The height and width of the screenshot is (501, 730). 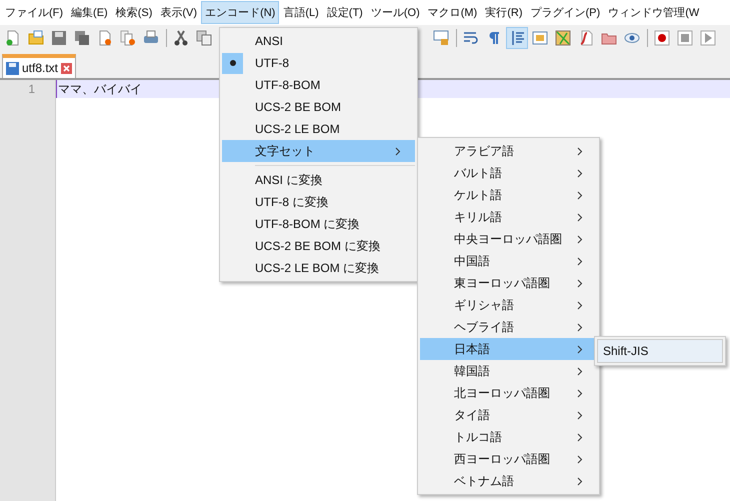 What do you see at coordinates (508, 305) in the screenshot?
I see `menu-item: ギリシャ語` at bounding box center [508, 305].